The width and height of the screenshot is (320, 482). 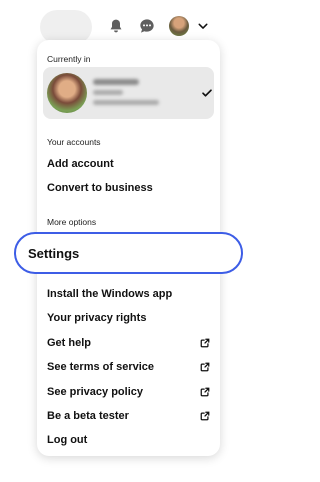 What do you see at coordinates (67, 440) in the screenshot?
I see `log-out-item: Log out` at bounding box center [67, 440].